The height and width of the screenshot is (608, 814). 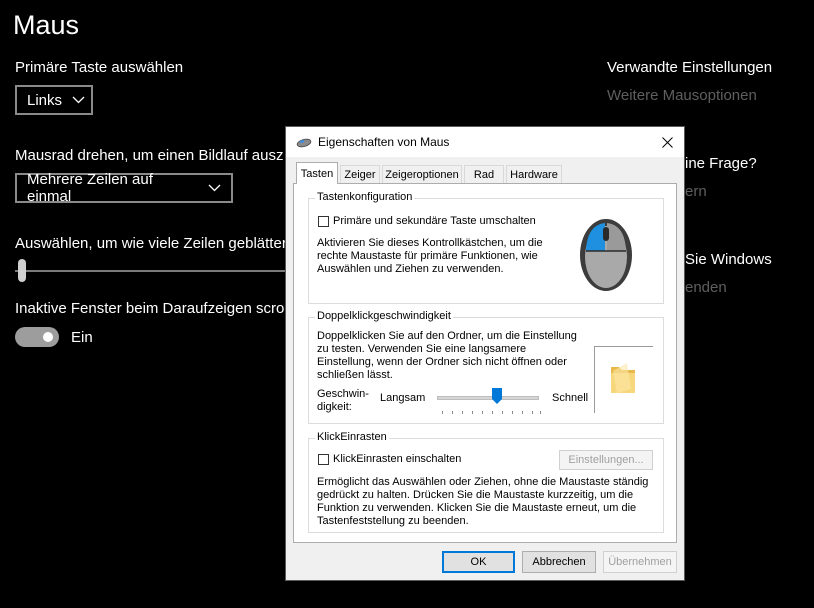 I want to click on page-title: Maus, so click(x=46, y=25).